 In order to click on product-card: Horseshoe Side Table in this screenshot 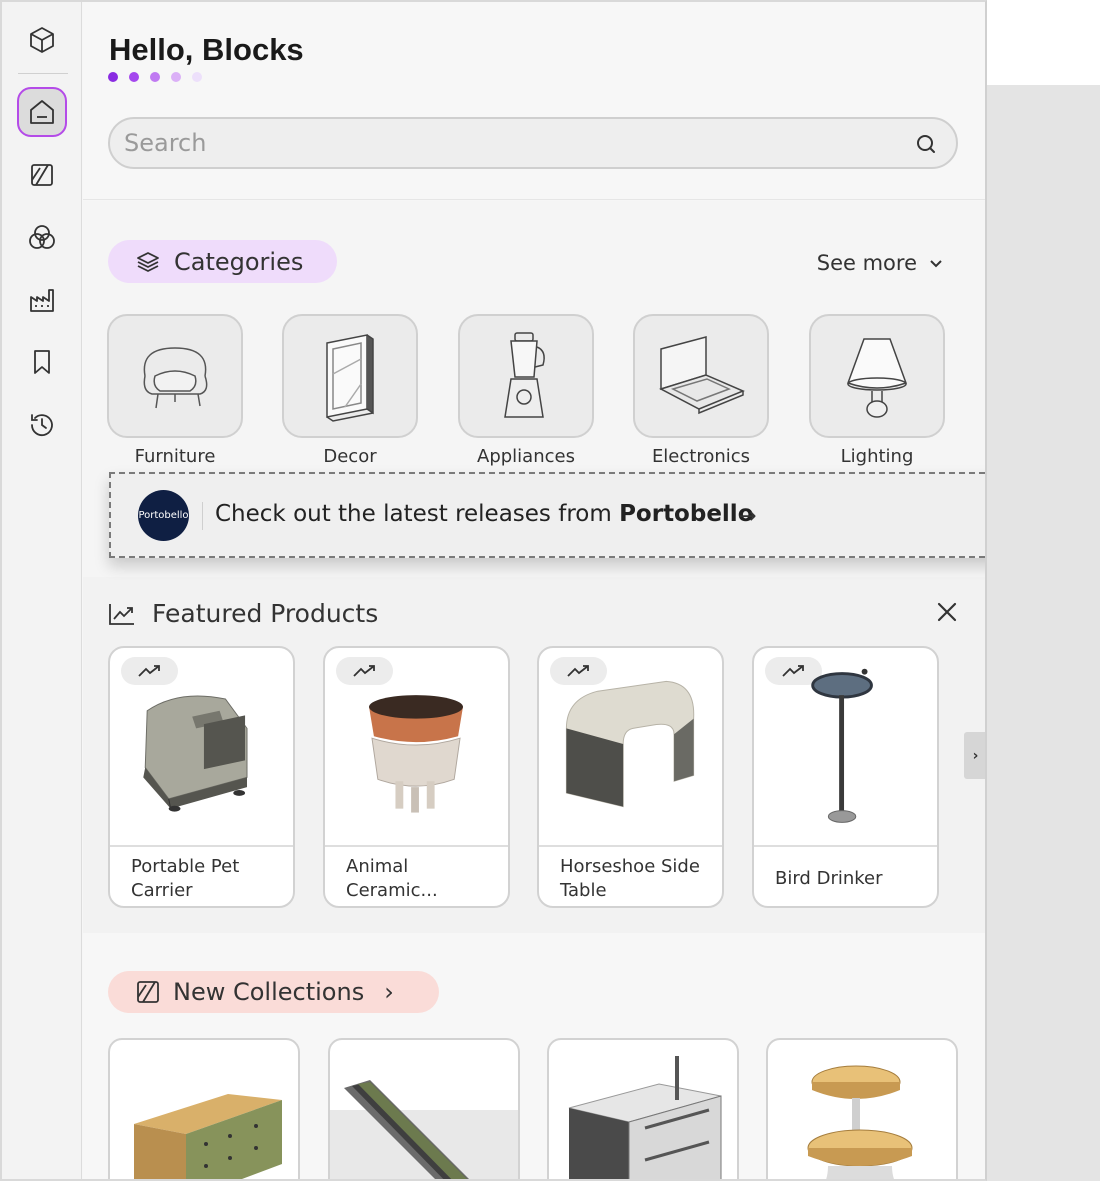, I will do `click(630, 777)`.